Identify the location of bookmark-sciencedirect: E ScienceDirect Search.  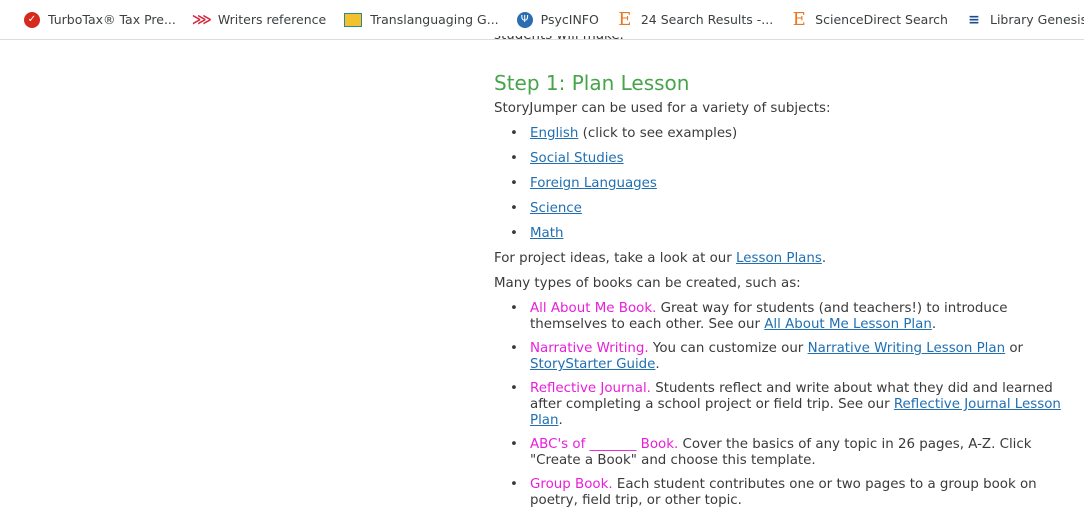
(869, 19).